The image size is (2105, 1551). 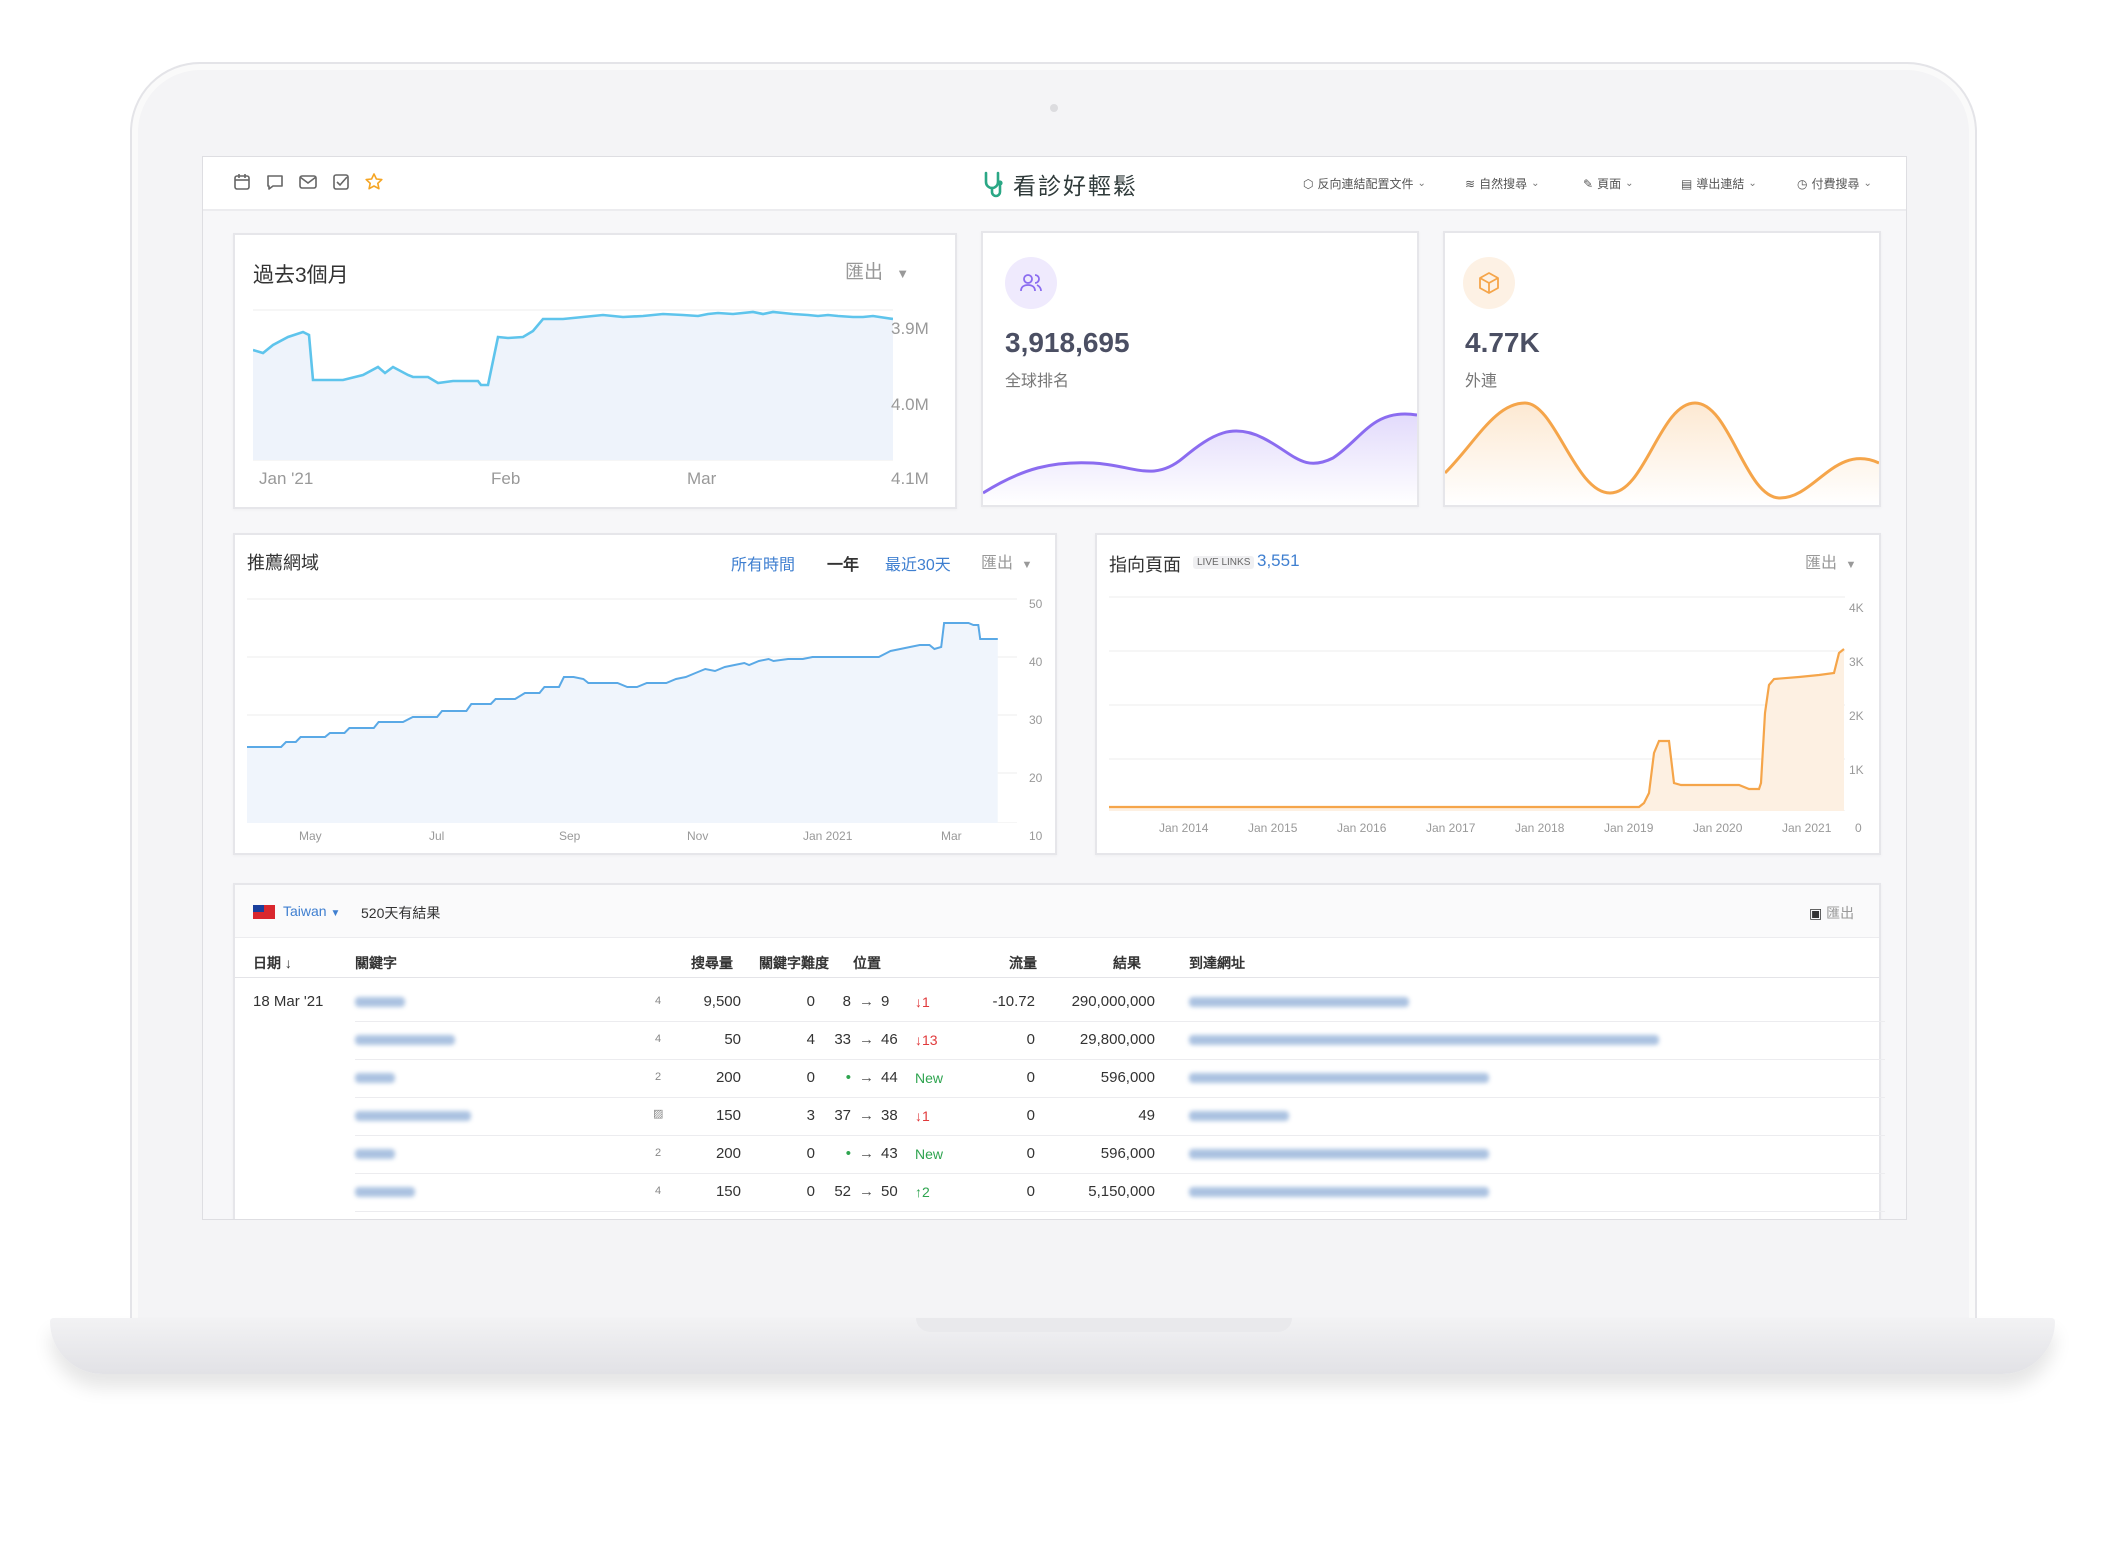 I want to click on checkbox-icon, so click(x=341, y=182).